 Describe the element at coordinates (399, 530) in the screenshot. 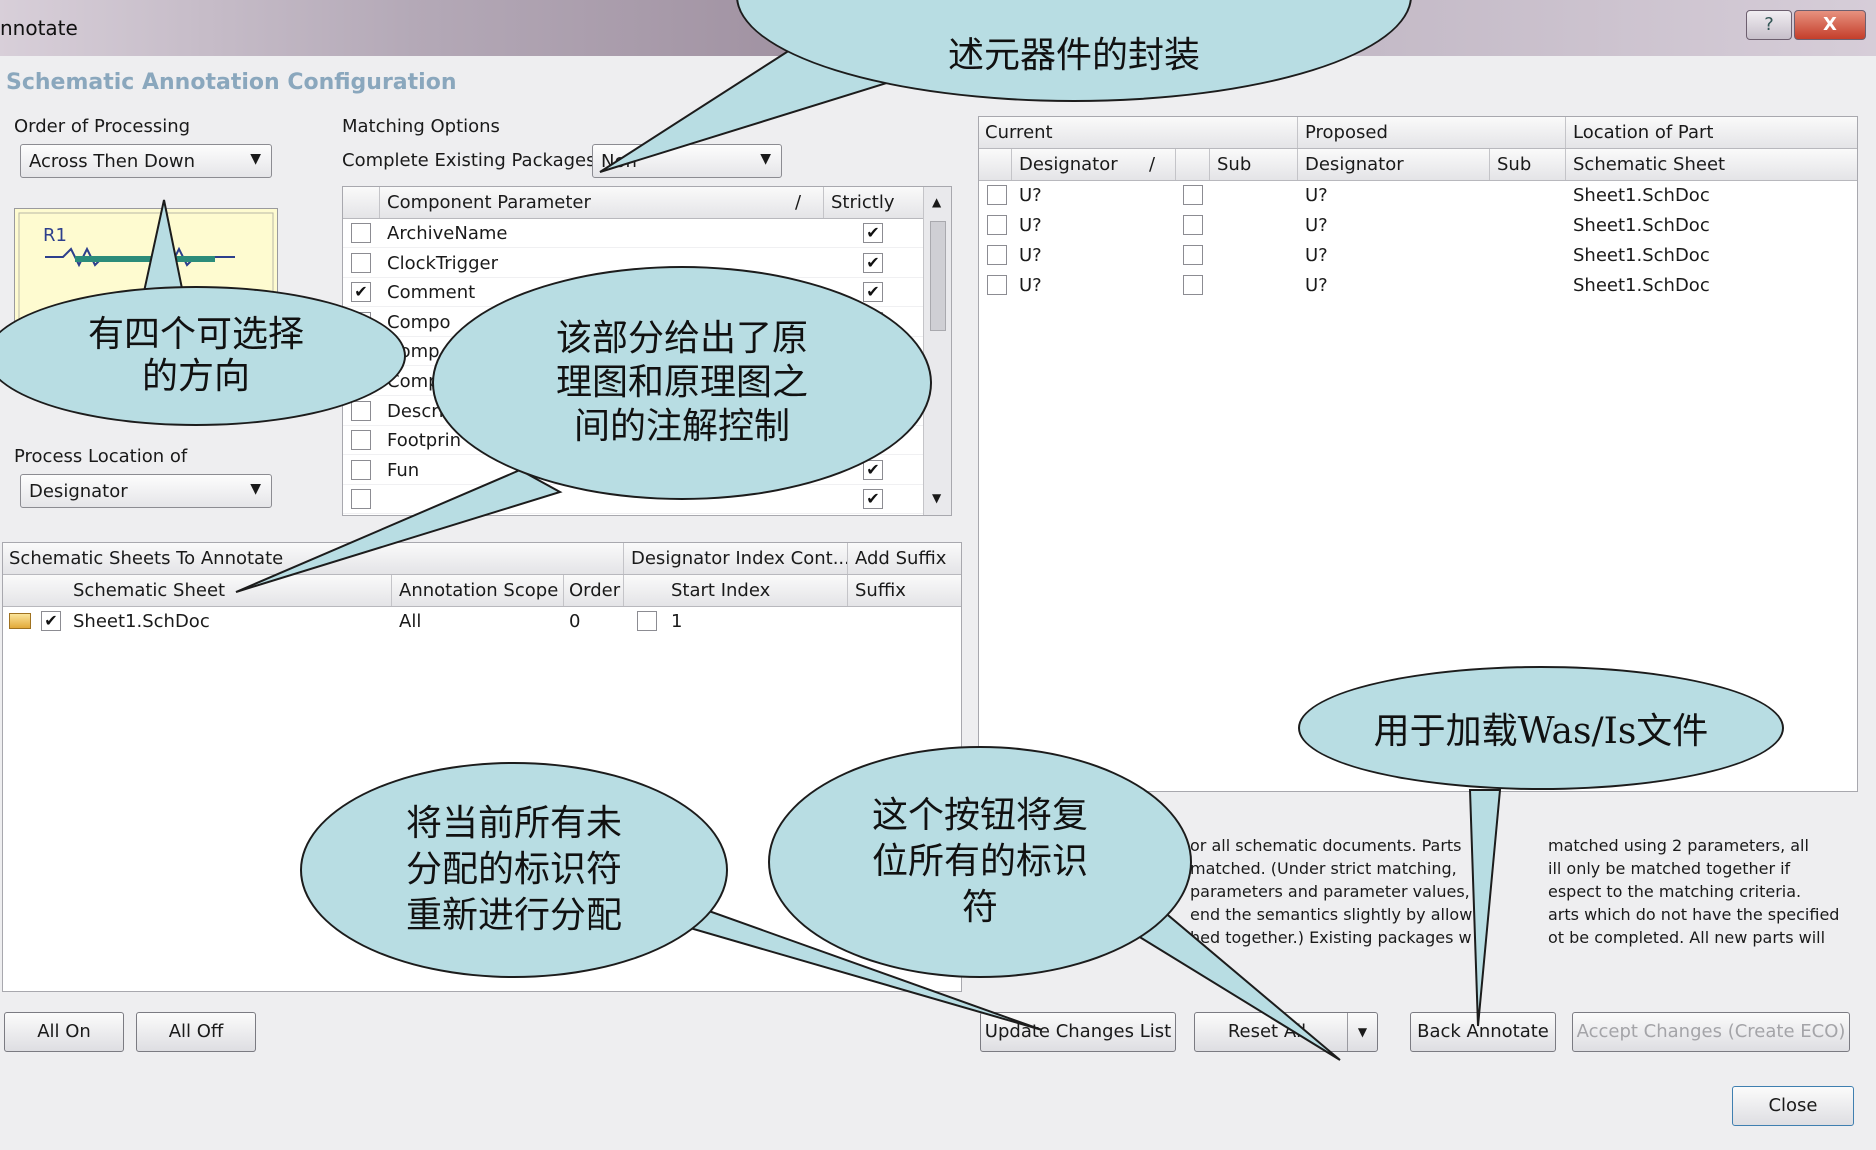

I see `callout-tail-control` at that location.